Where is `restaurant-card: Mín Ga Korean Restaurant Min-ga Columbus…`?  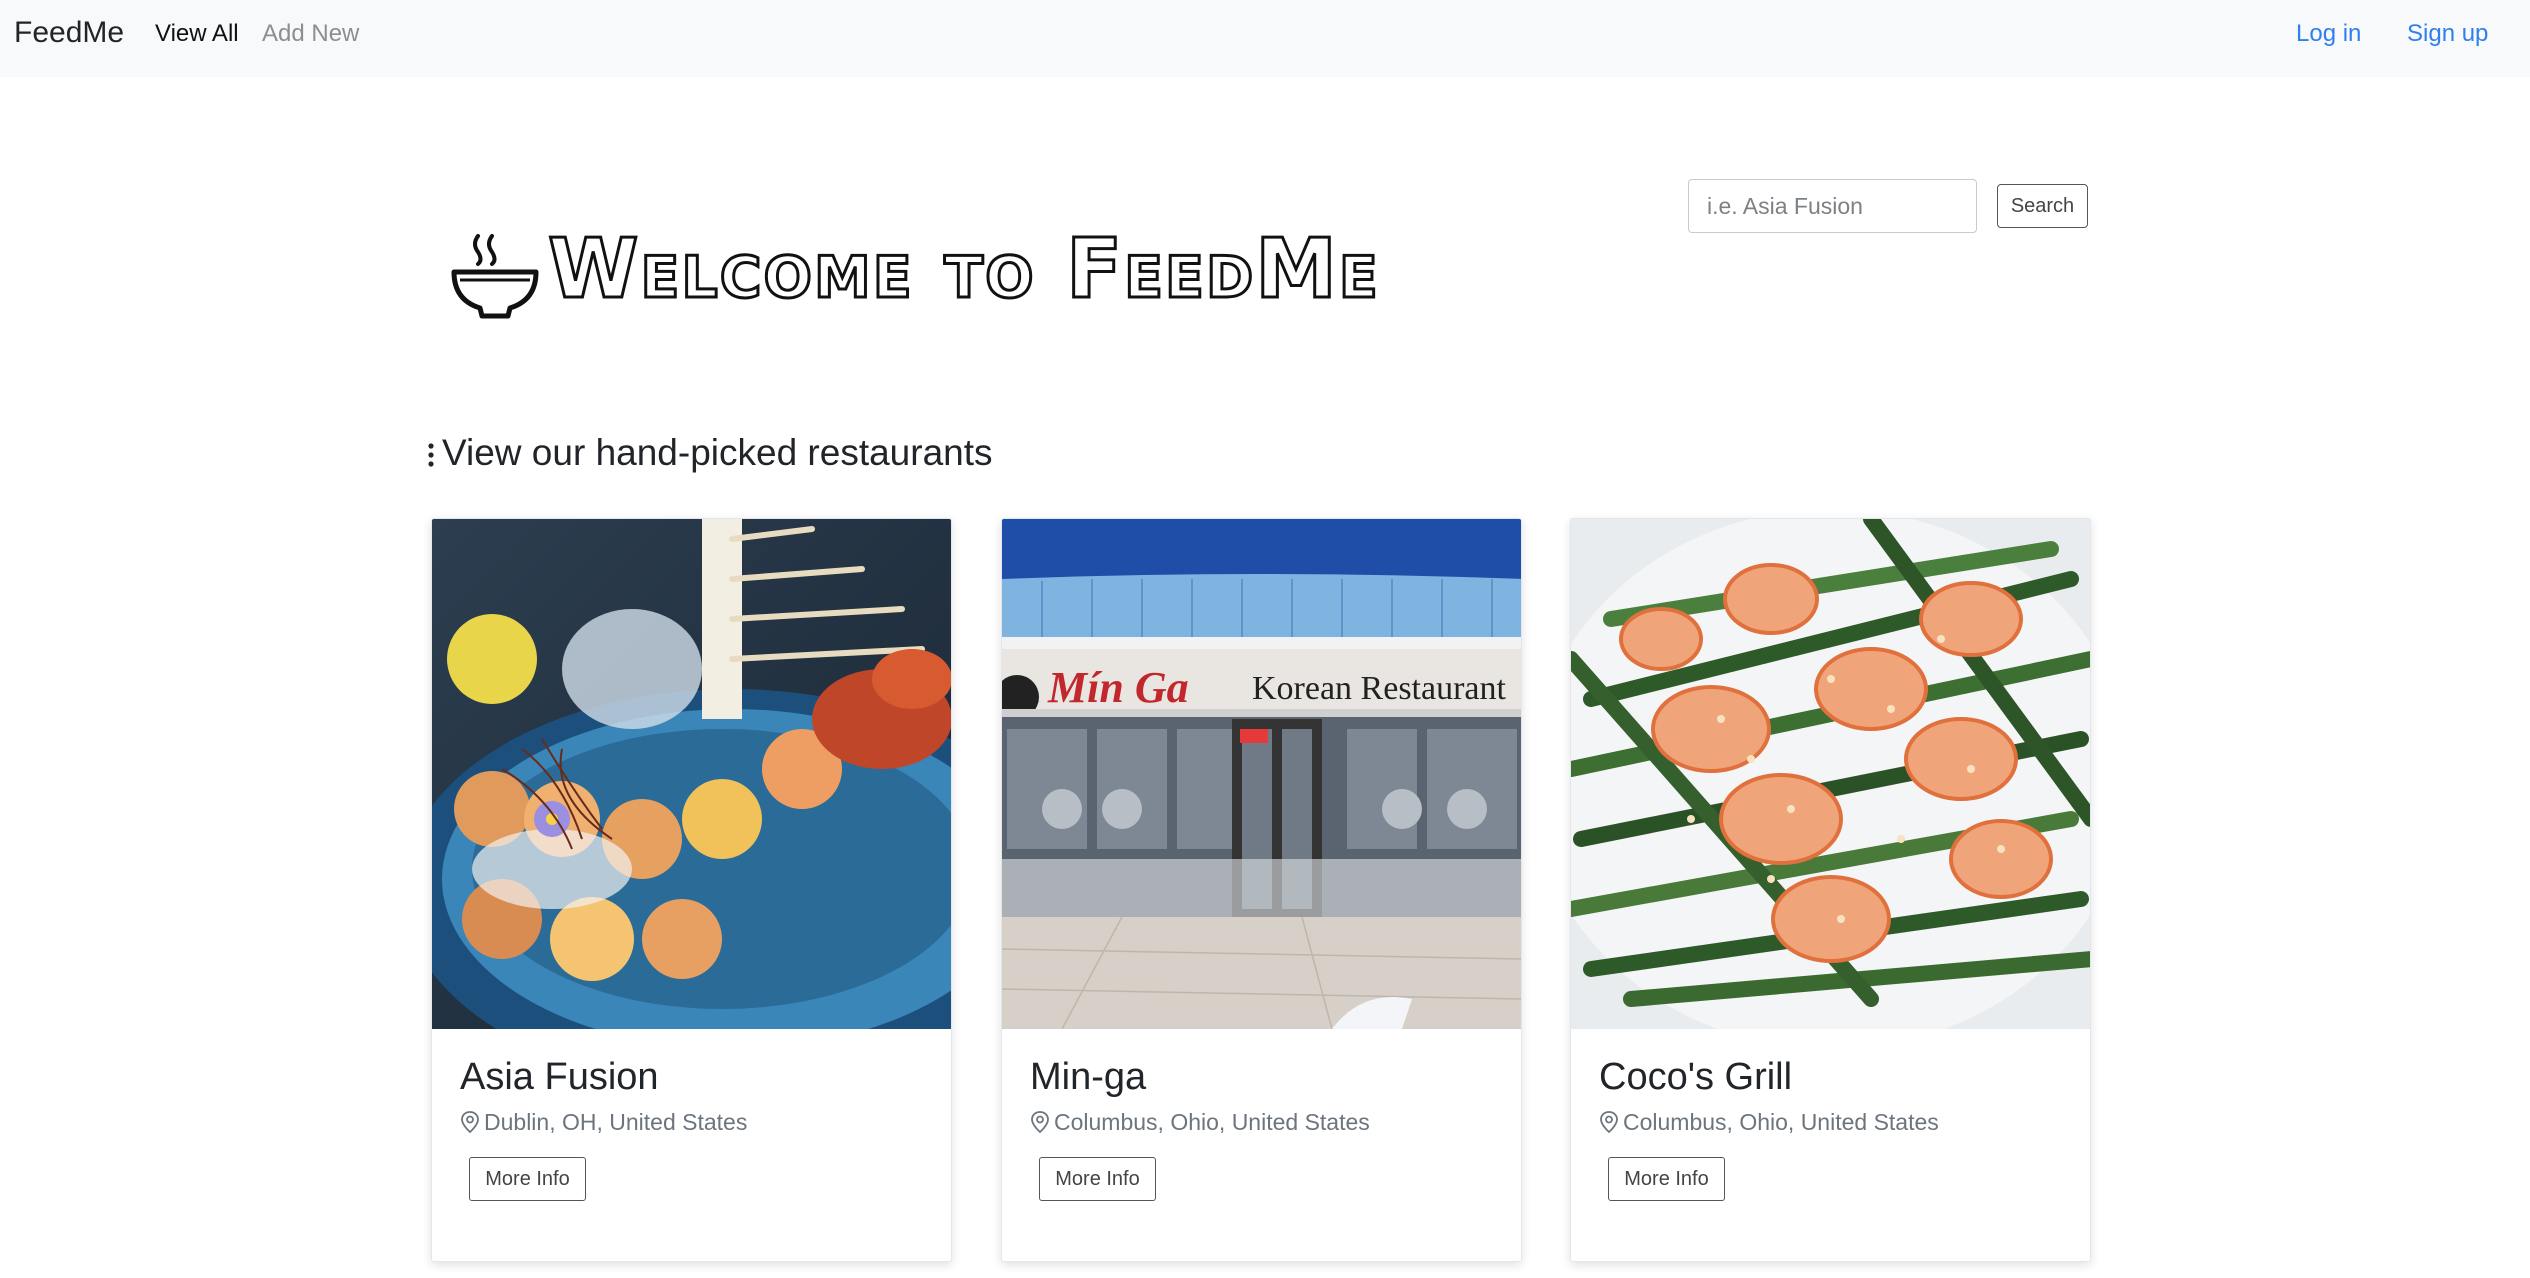 restaurant-card: Mín Ga Korean Restaurant Min-ga Columbus… is located at coordinates (1261, 890).